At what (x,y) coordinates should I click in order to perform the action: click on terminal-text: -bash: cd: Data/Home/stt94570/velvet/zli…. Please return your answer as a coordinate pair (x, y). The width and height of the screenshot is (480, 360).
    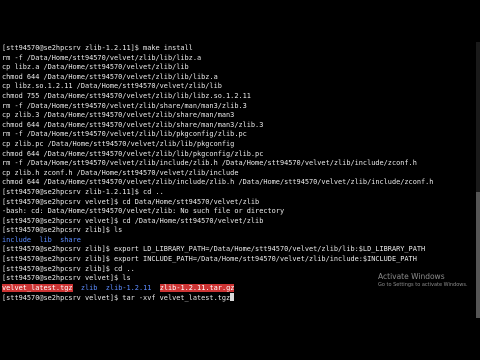
    Looking at the image, I should click on (143, 211).